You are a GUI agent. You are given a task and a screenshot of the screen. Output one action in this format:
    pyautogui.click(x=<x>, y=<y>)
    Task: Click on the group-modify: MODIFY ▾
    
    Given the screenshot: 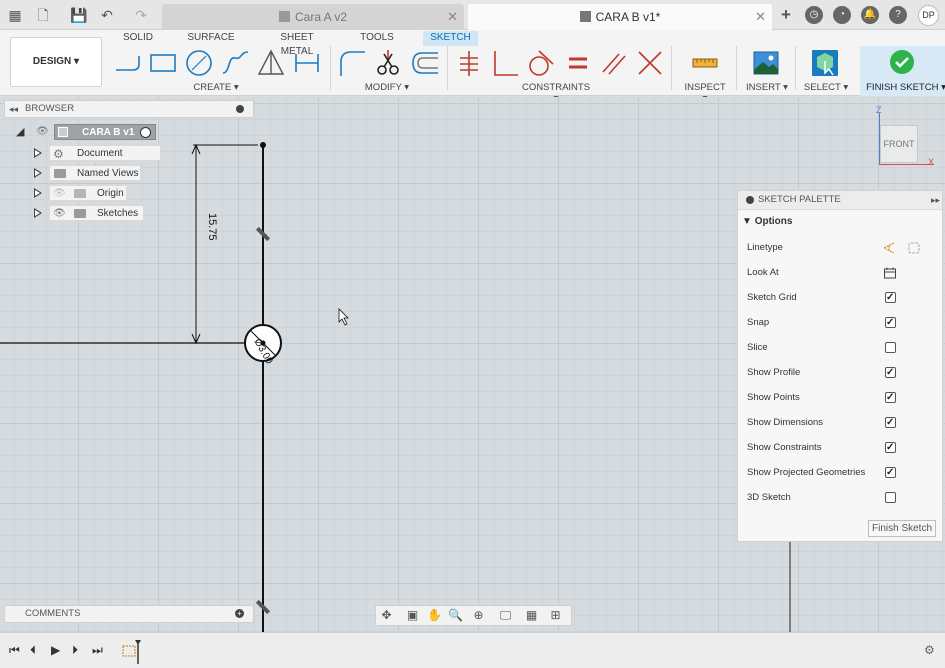 What is the action you would take?
    pyautogui.click(x=387, y=87)
    